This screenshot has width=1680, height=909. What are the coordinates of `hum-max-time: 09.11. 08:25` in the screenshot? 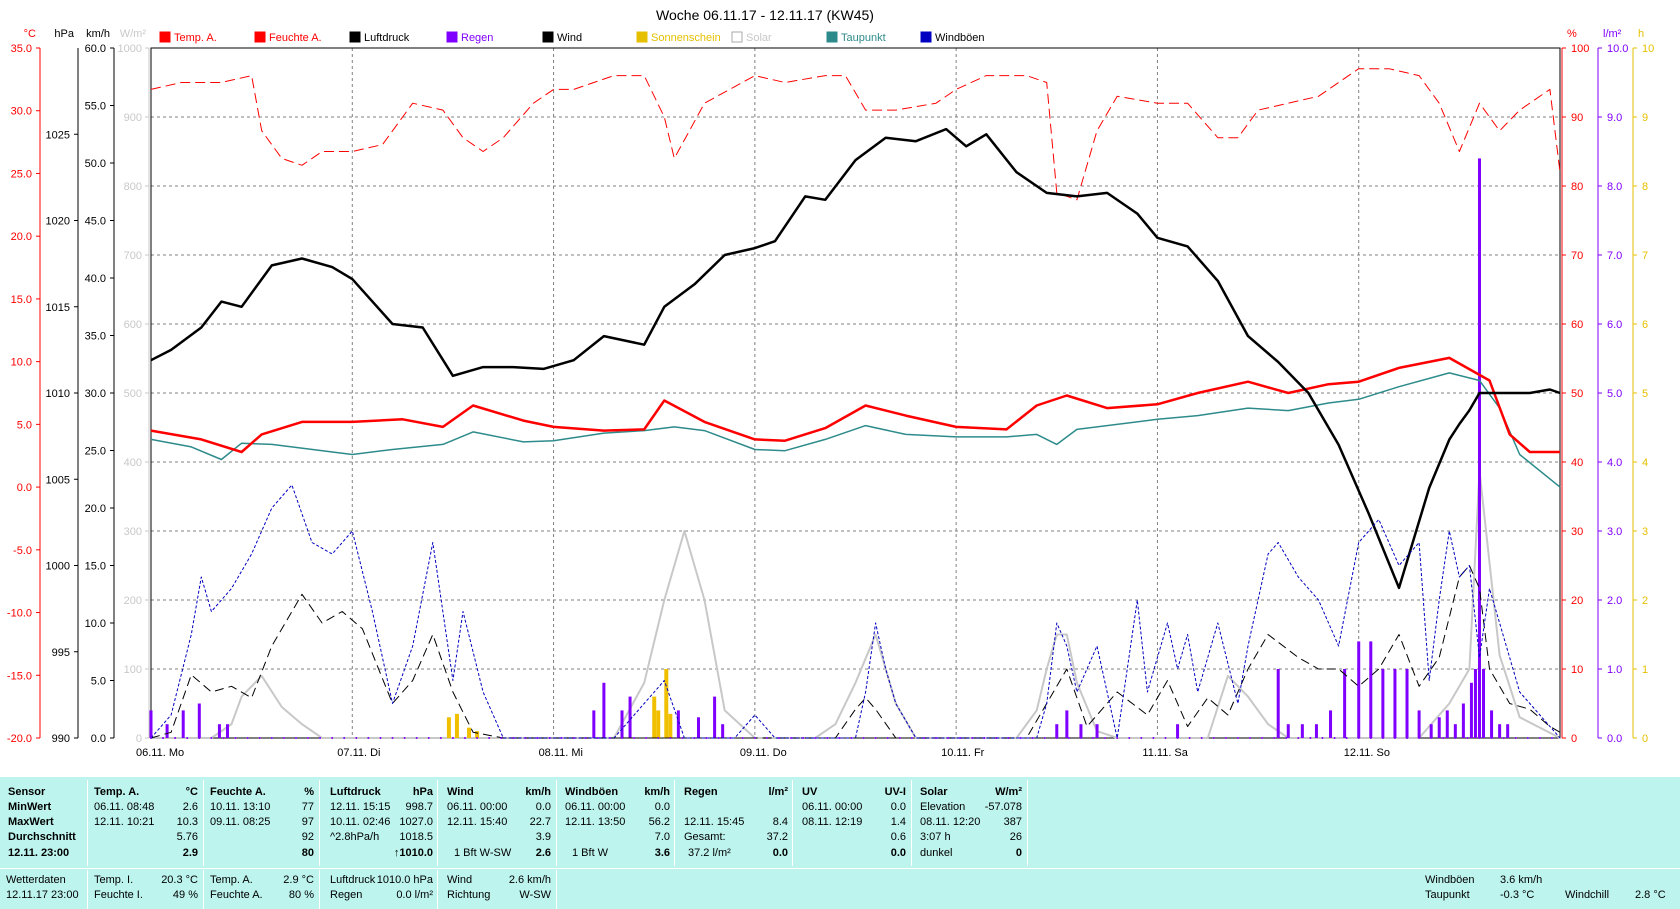 It's located at (240, 822).